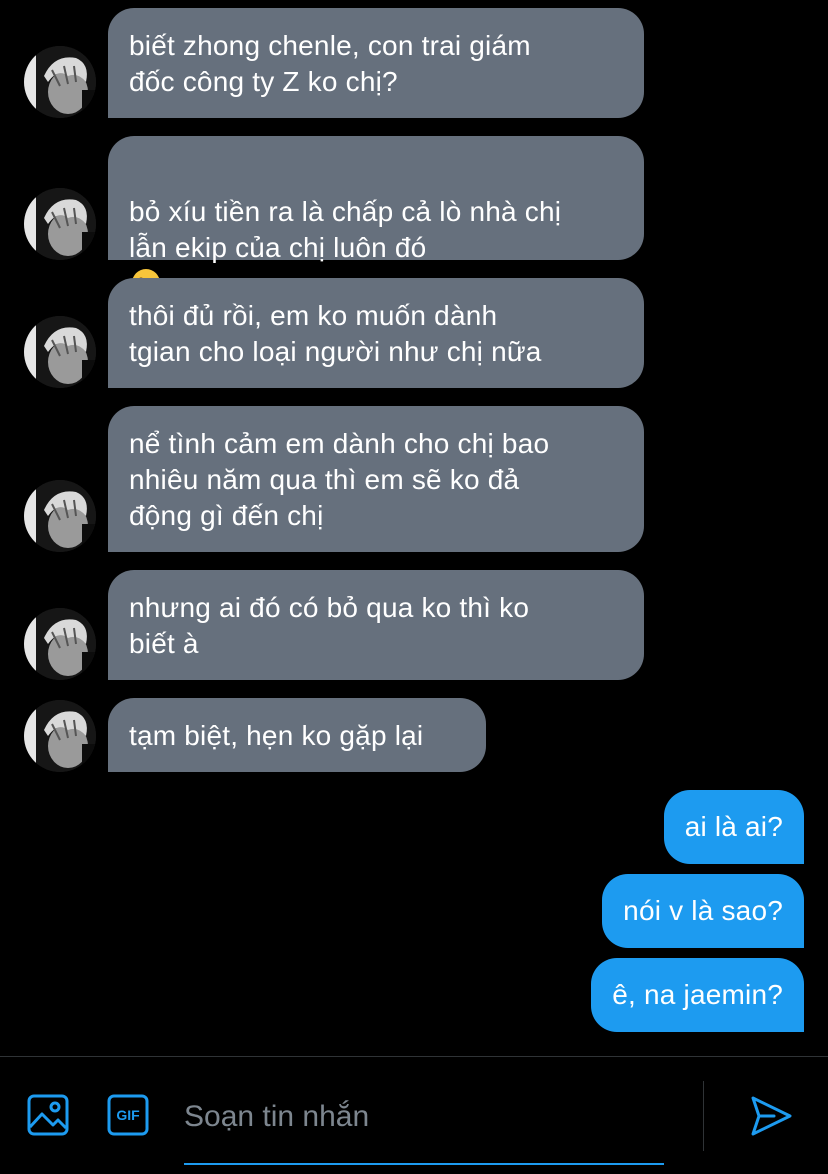 The height and width of the screenshot is (1174, 828). What do you see at coordinates (733, 827) in the screenshot?
I see `message-bubble-outgoing: ai là ai?` at bounding box center [733, 827].